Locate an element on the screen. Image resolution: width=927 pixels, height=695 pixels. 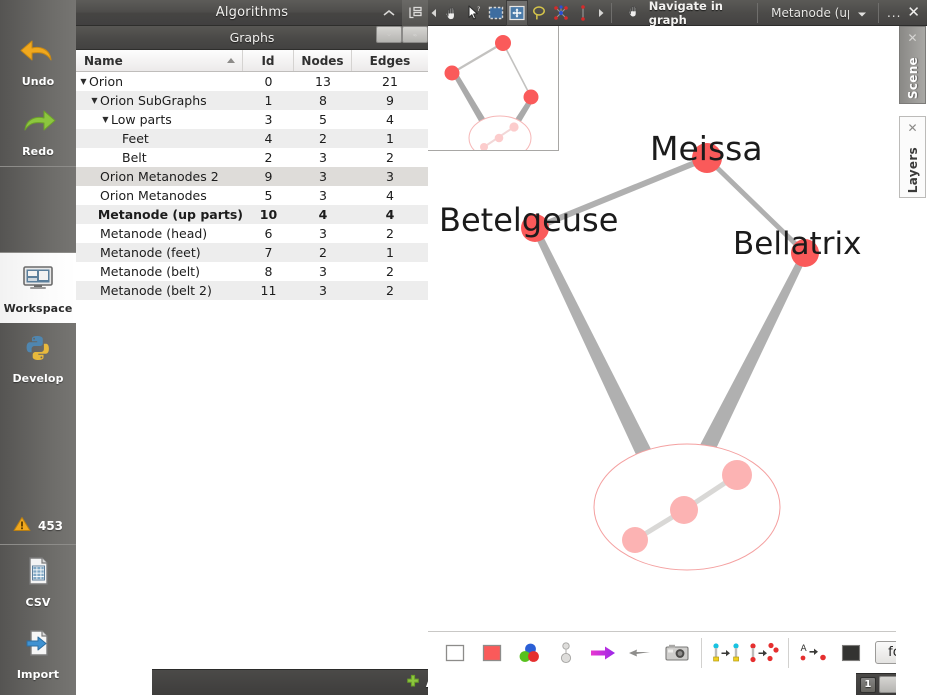
import-file-arrow-icon is located at coordinates (38, 645).